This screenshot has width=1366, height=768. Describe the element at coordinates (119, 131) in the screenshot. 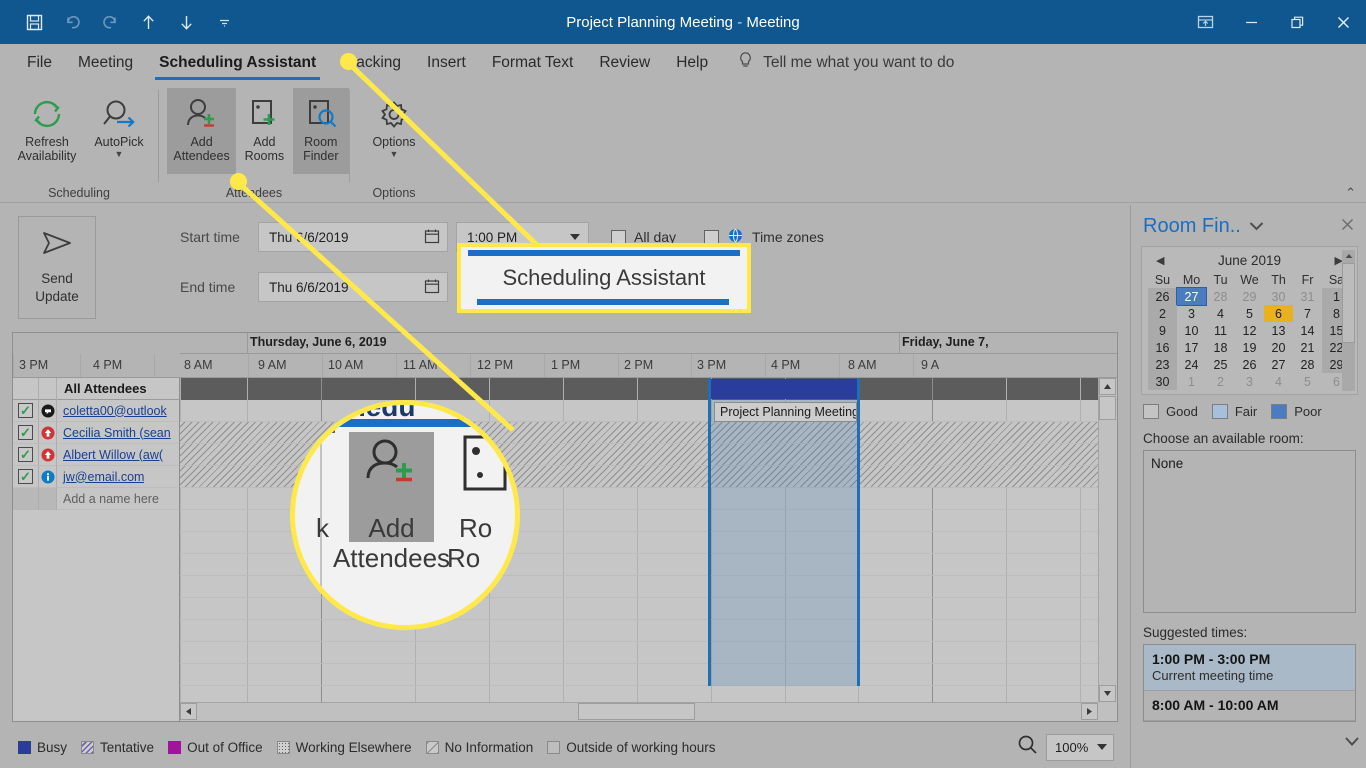

I see `autopick-button: AutoPick ▼` at that location.